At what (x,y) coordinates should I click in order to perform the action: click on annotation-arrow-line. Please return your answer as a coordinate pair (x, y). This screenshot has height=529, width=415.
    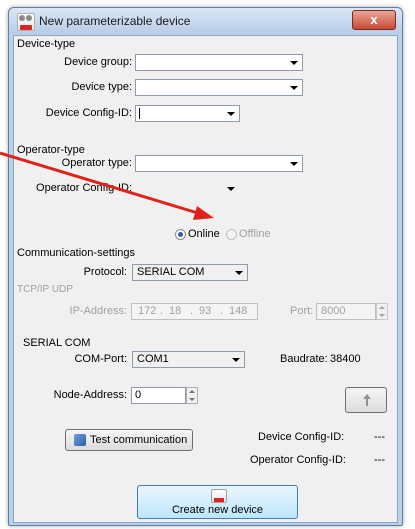
    Looking at the image, I should click on (101, 183).